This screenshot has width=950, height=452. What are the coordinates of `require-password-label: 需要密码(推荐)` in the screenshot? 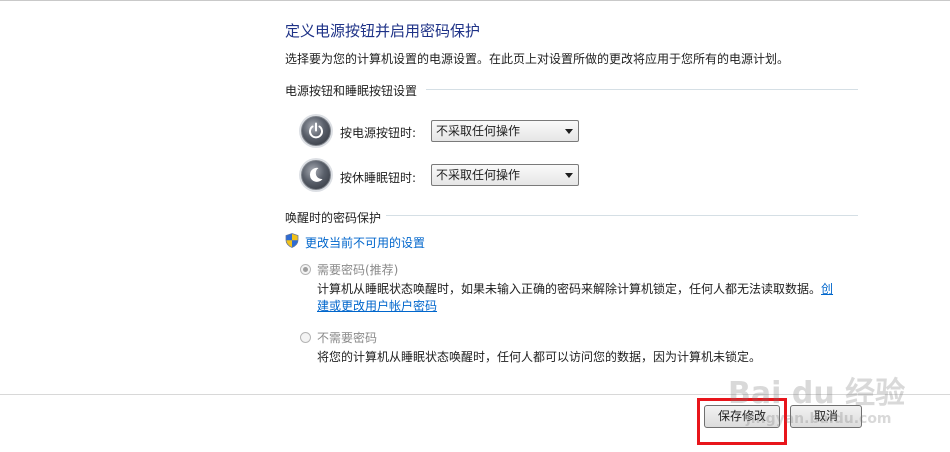 It's located at (358, 270).